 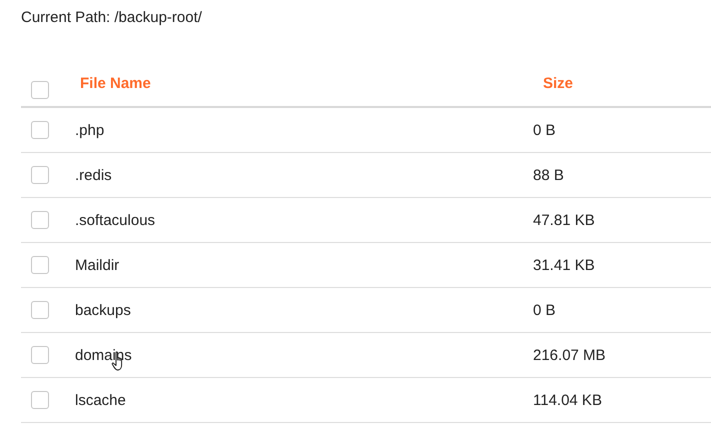 What do you see at coordinates (569, 355) in the screenshot?
I see `file-size: 216.07 MB` at bounding box center [569, 355].